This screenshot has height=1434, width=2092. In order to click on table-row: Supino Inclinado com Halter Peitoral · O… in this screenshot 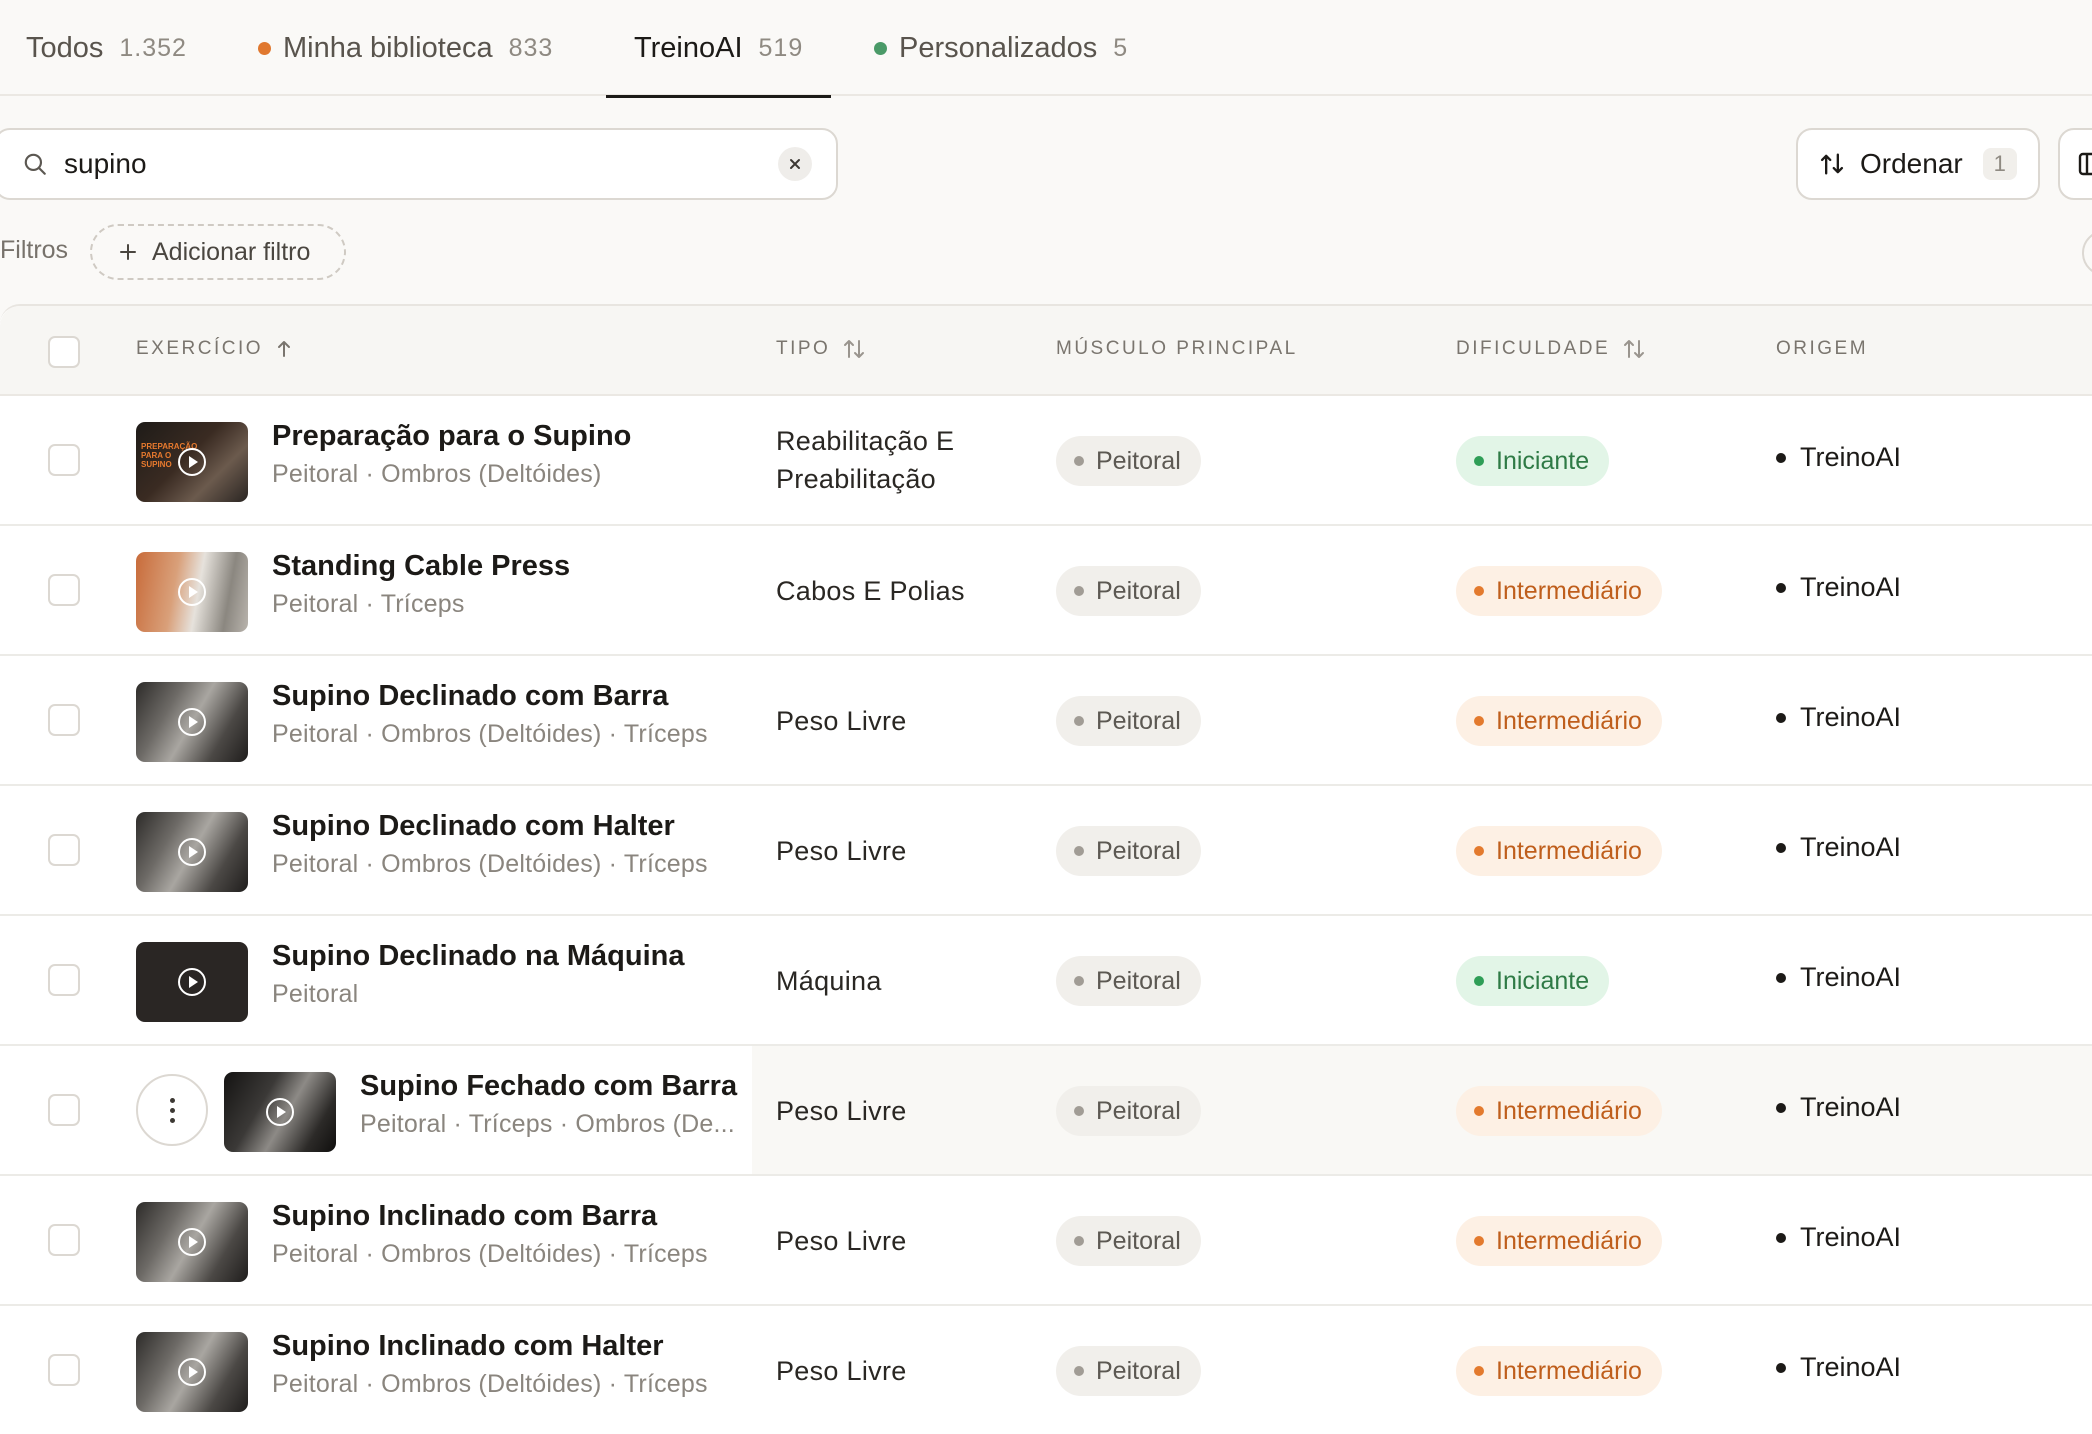, I will do `click(1046, 1370)`.